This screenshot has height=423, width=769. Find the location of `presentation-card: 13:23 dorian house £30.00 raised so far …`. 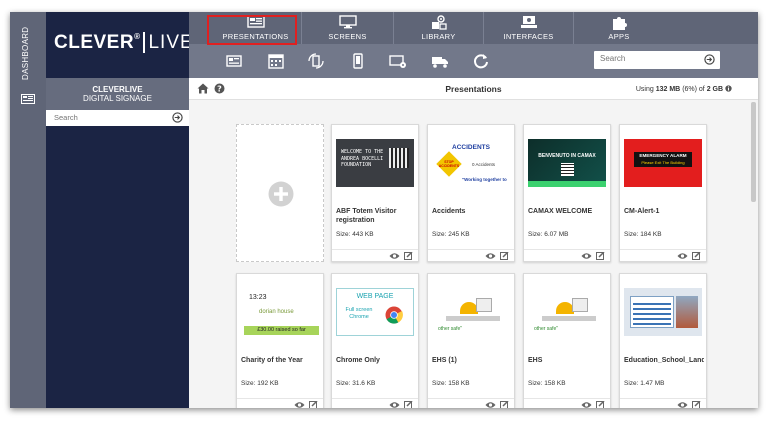

presentation-card: 13:23 dorian house £30.00 raised so far … is located at coordinates (280, 340).